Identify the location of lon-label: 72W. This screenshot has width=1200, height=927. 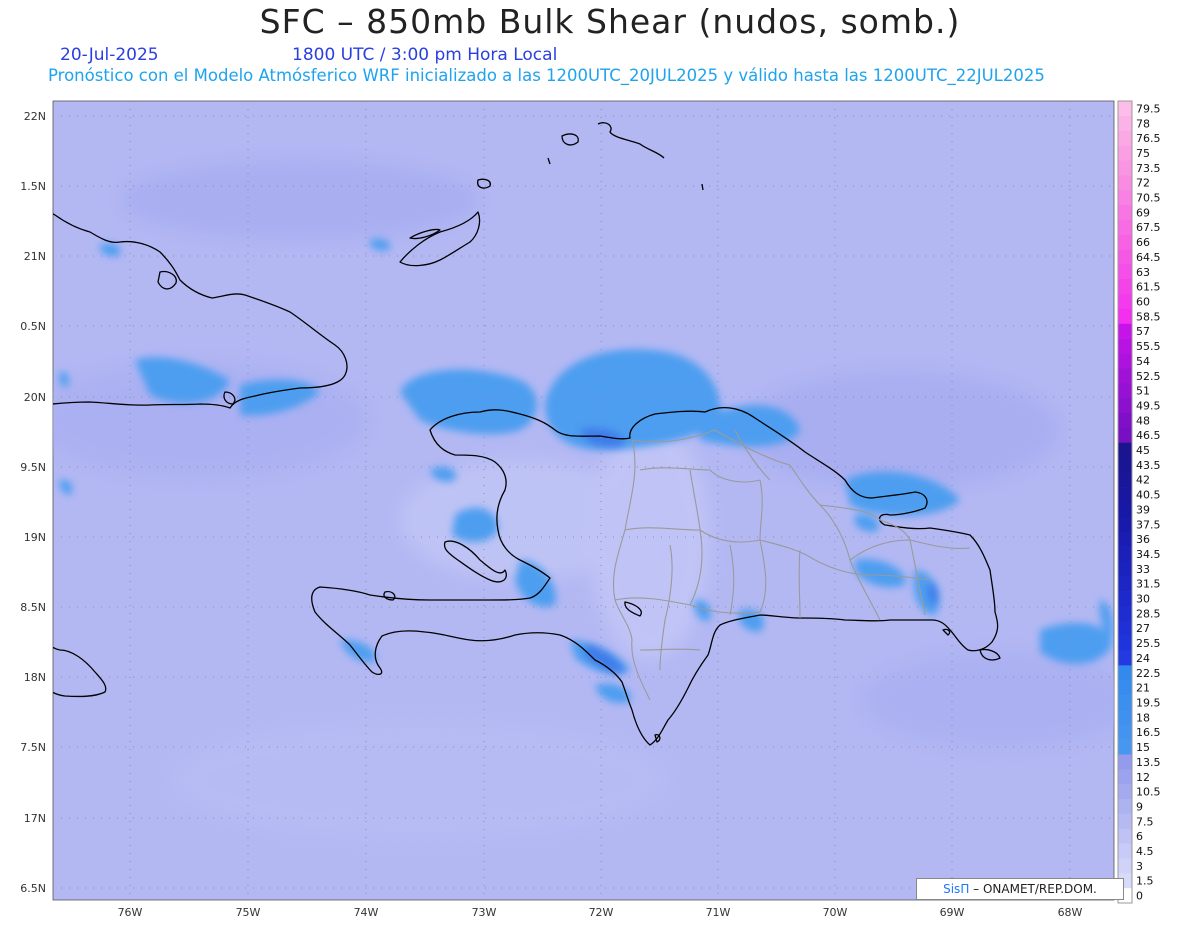
(601, 912).